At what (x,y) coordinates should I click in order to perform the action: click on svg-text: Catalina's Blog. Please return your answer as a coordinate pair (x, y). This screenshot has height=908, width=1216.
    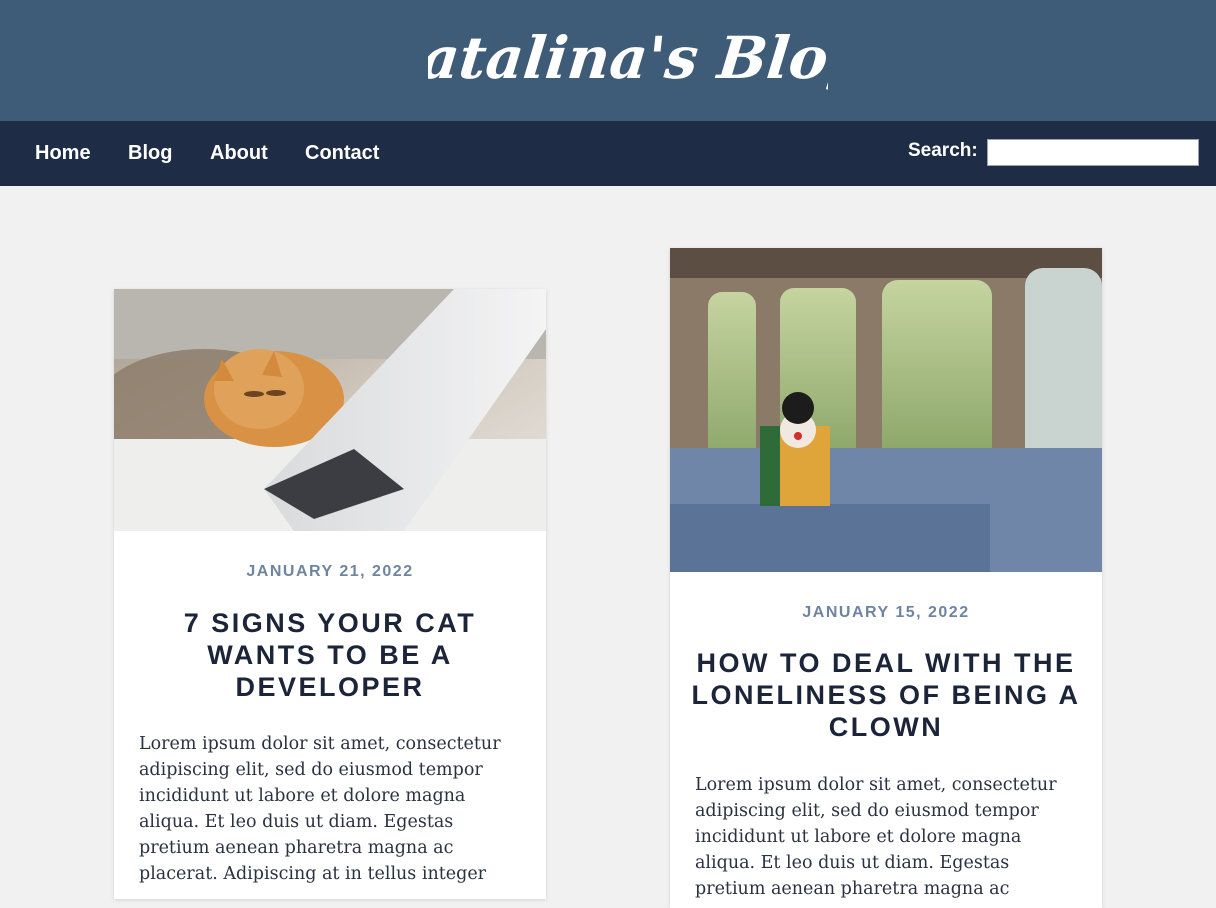
    Looking at the image, I should click on (628, 57).